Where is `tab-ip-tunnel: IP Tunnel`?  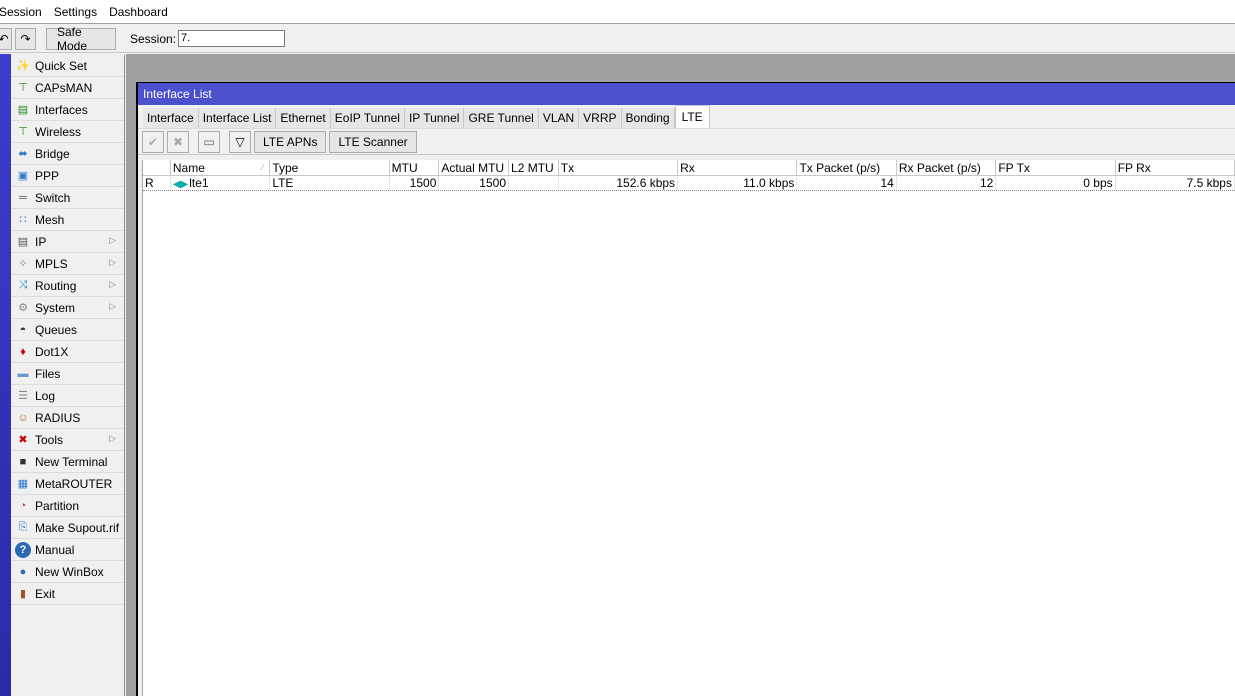
tab-ip-tunnel: IP Tunnel is located at coordinates (434, 118).